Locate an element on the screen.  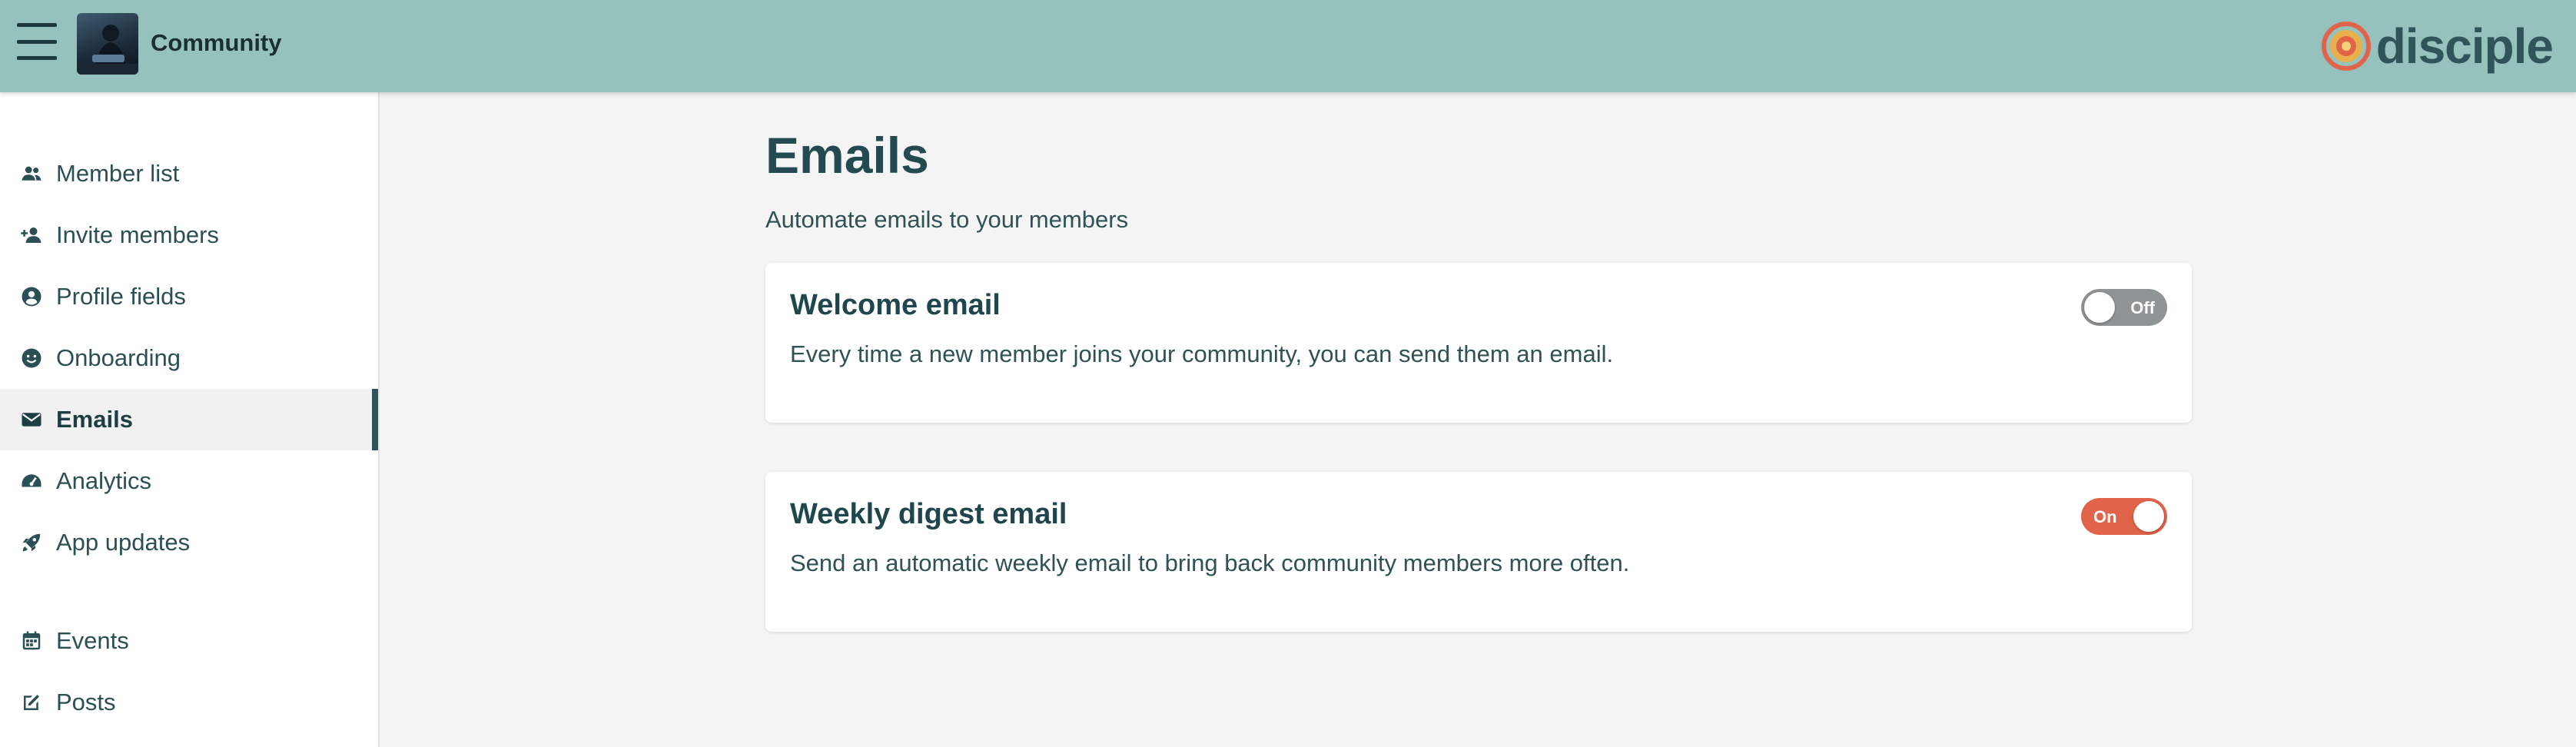
sidebar-item-member-list: Member list is located at coordinates (189, 173).